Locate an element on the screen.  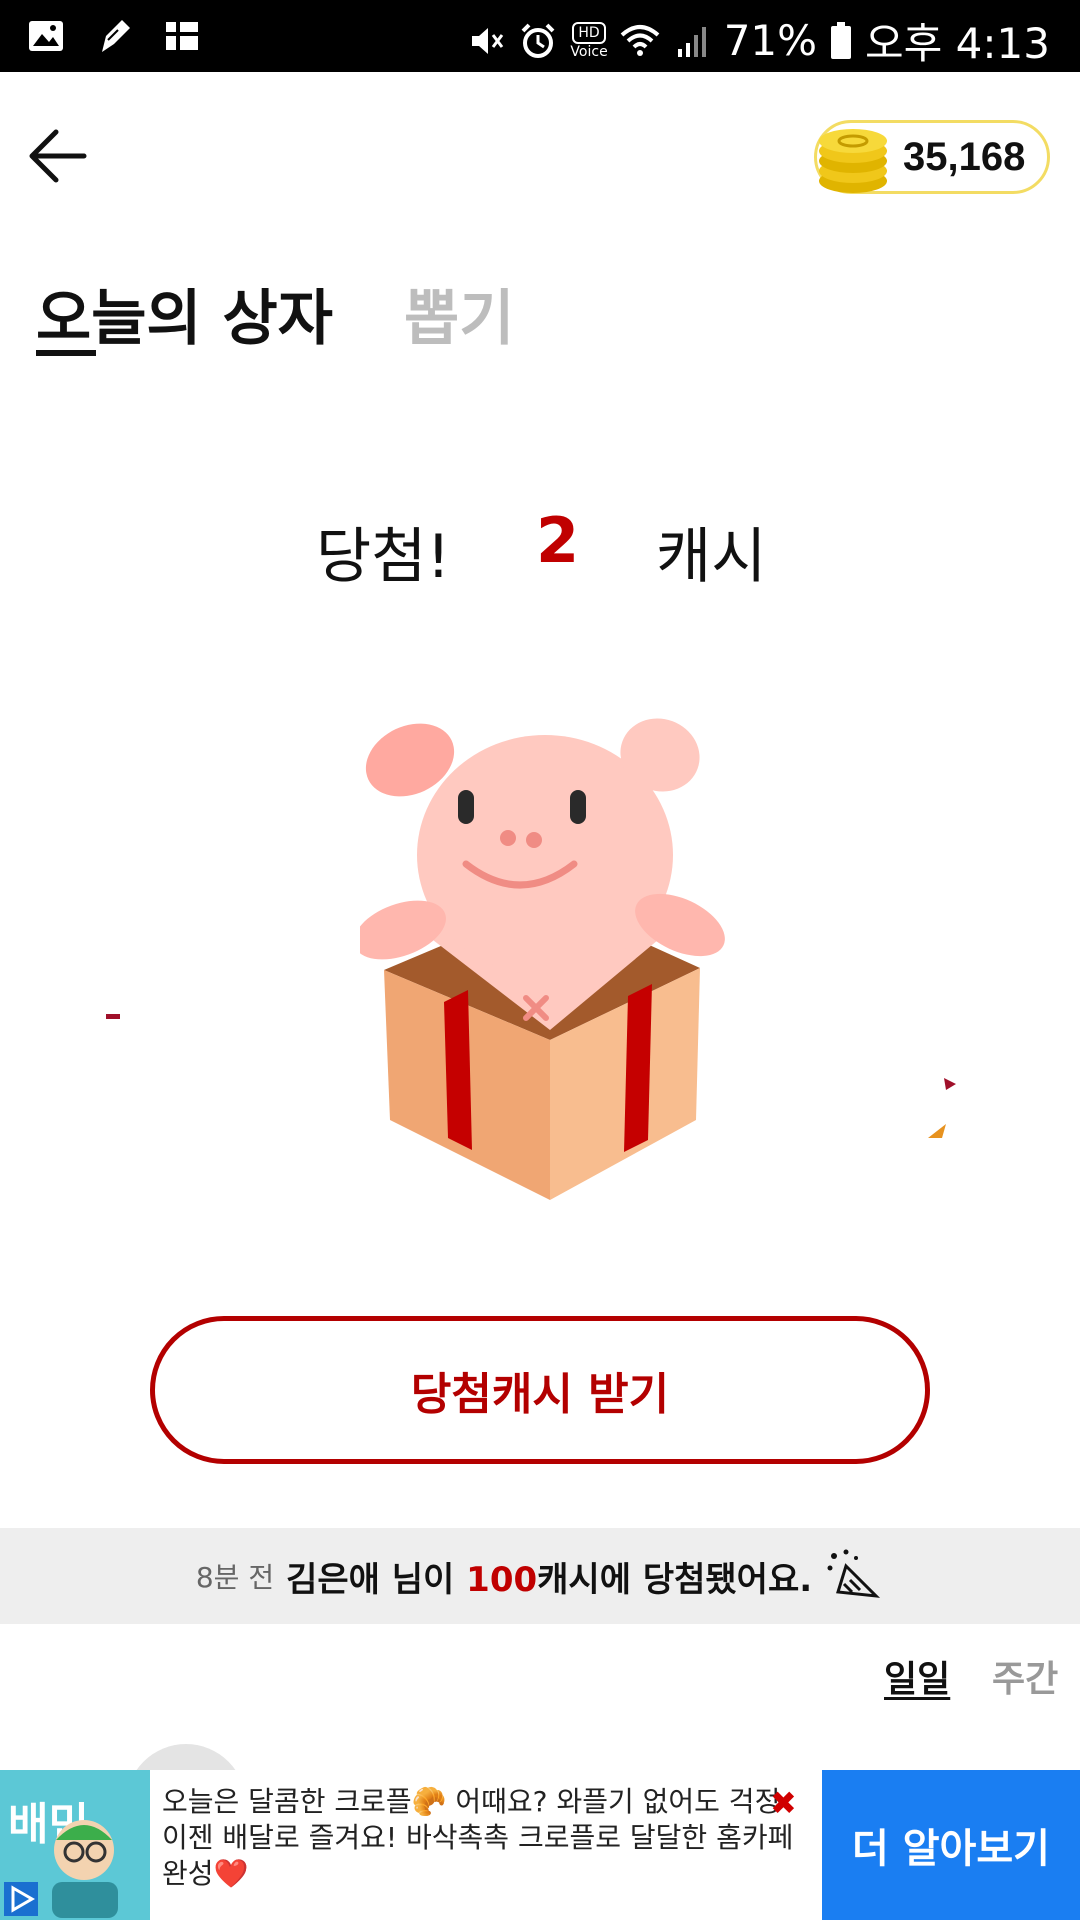
pen-icon is located at coordinates (116, 36).